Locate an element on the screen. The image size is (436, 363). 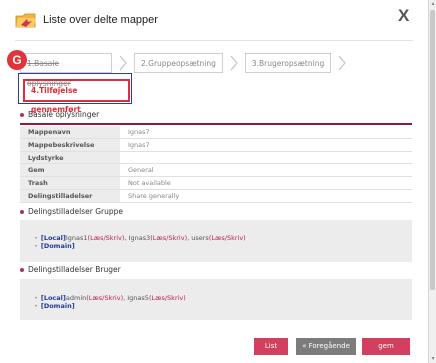
section-group-title: Delingstilladelser Gruppe is located at coordinates (75, 211).